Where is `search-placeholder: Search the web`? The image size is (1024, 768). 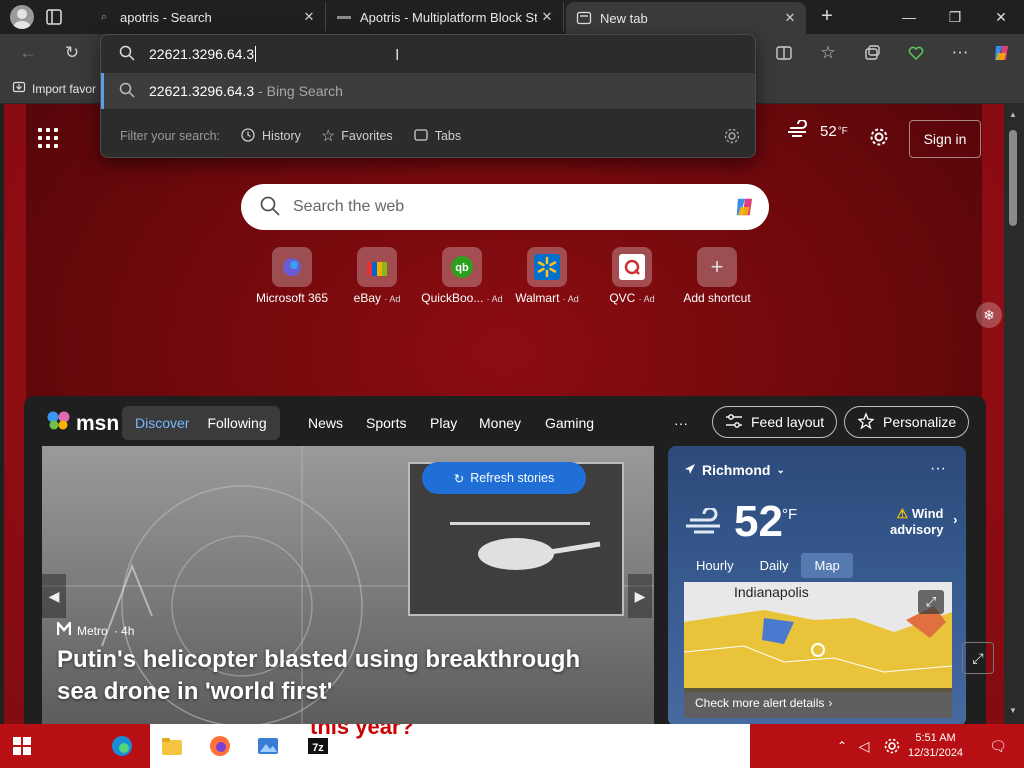
search-placeholder: Search the web is located at coordinates (349, 206).